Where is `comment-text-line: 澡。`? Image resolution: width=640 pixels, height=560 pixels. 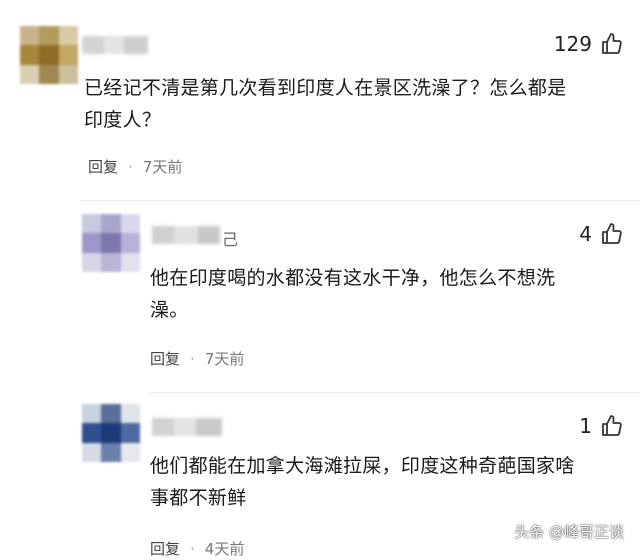 comment-text-line: 澡。 is located at coordinates (169, 310).